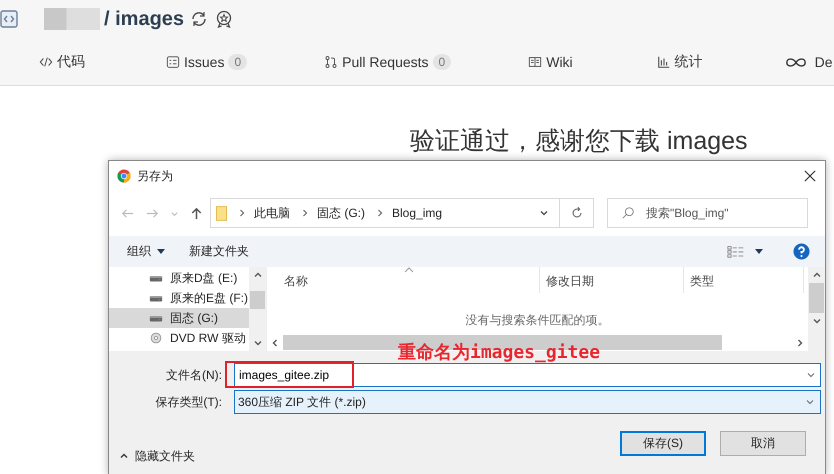 This screenshot has width=834, height=474. Describe the element at coordinates (417, 213) in the screenshot. I see `breadcrumb-item: Blog_img` at that location.